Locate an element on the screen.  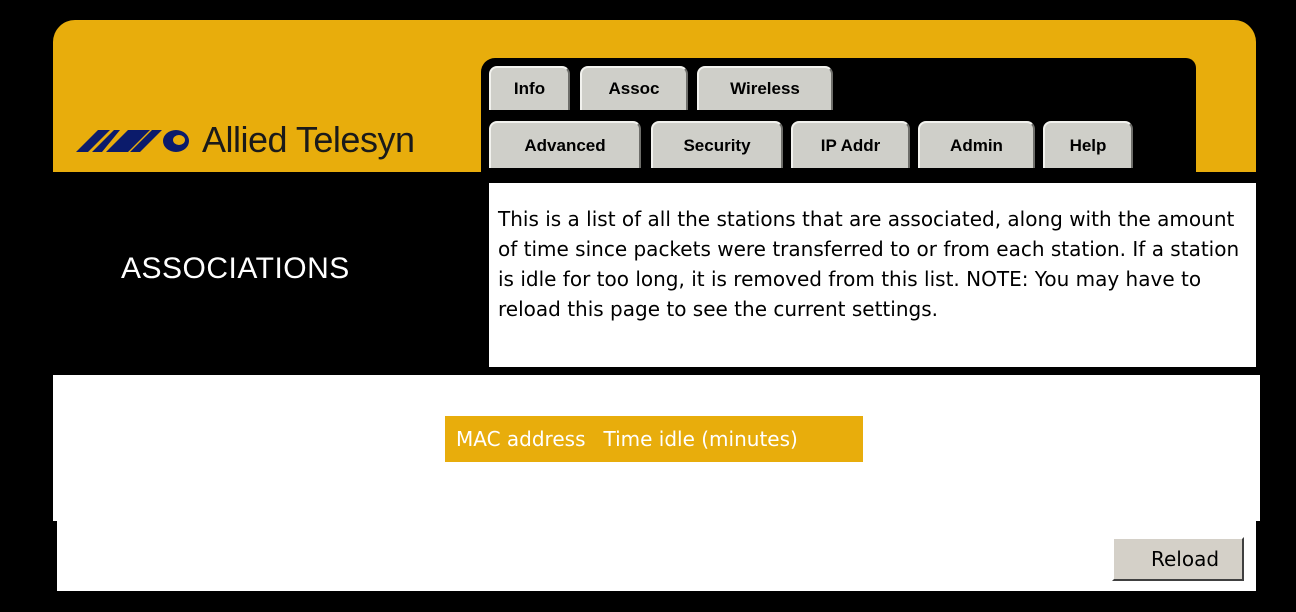
tab-label: Admin is located at coordinates (976, 145).